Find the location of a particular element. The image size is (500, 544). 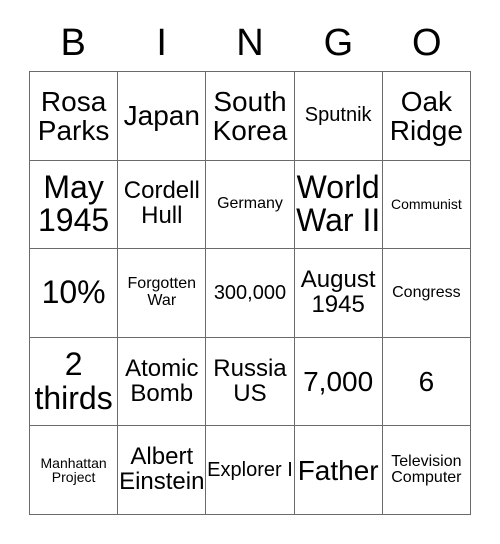

bingo-cell-label: Television Computer is located at coordinates (426, 469).